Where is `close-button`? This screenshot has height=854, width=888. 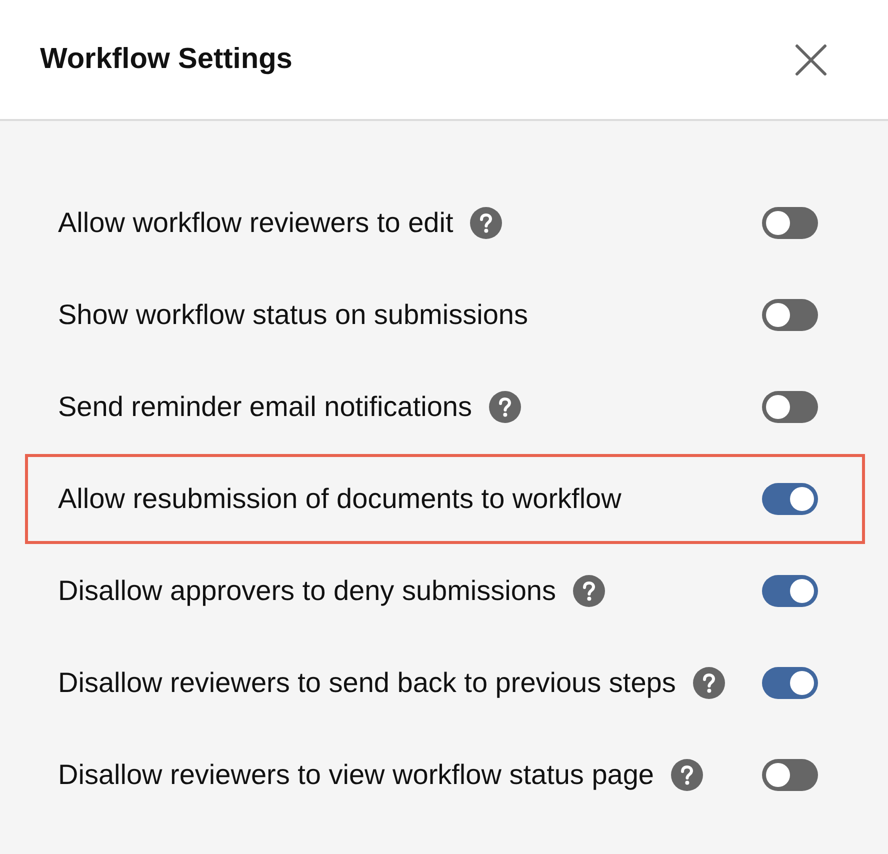 close-button is located at coordinates (811, 59).